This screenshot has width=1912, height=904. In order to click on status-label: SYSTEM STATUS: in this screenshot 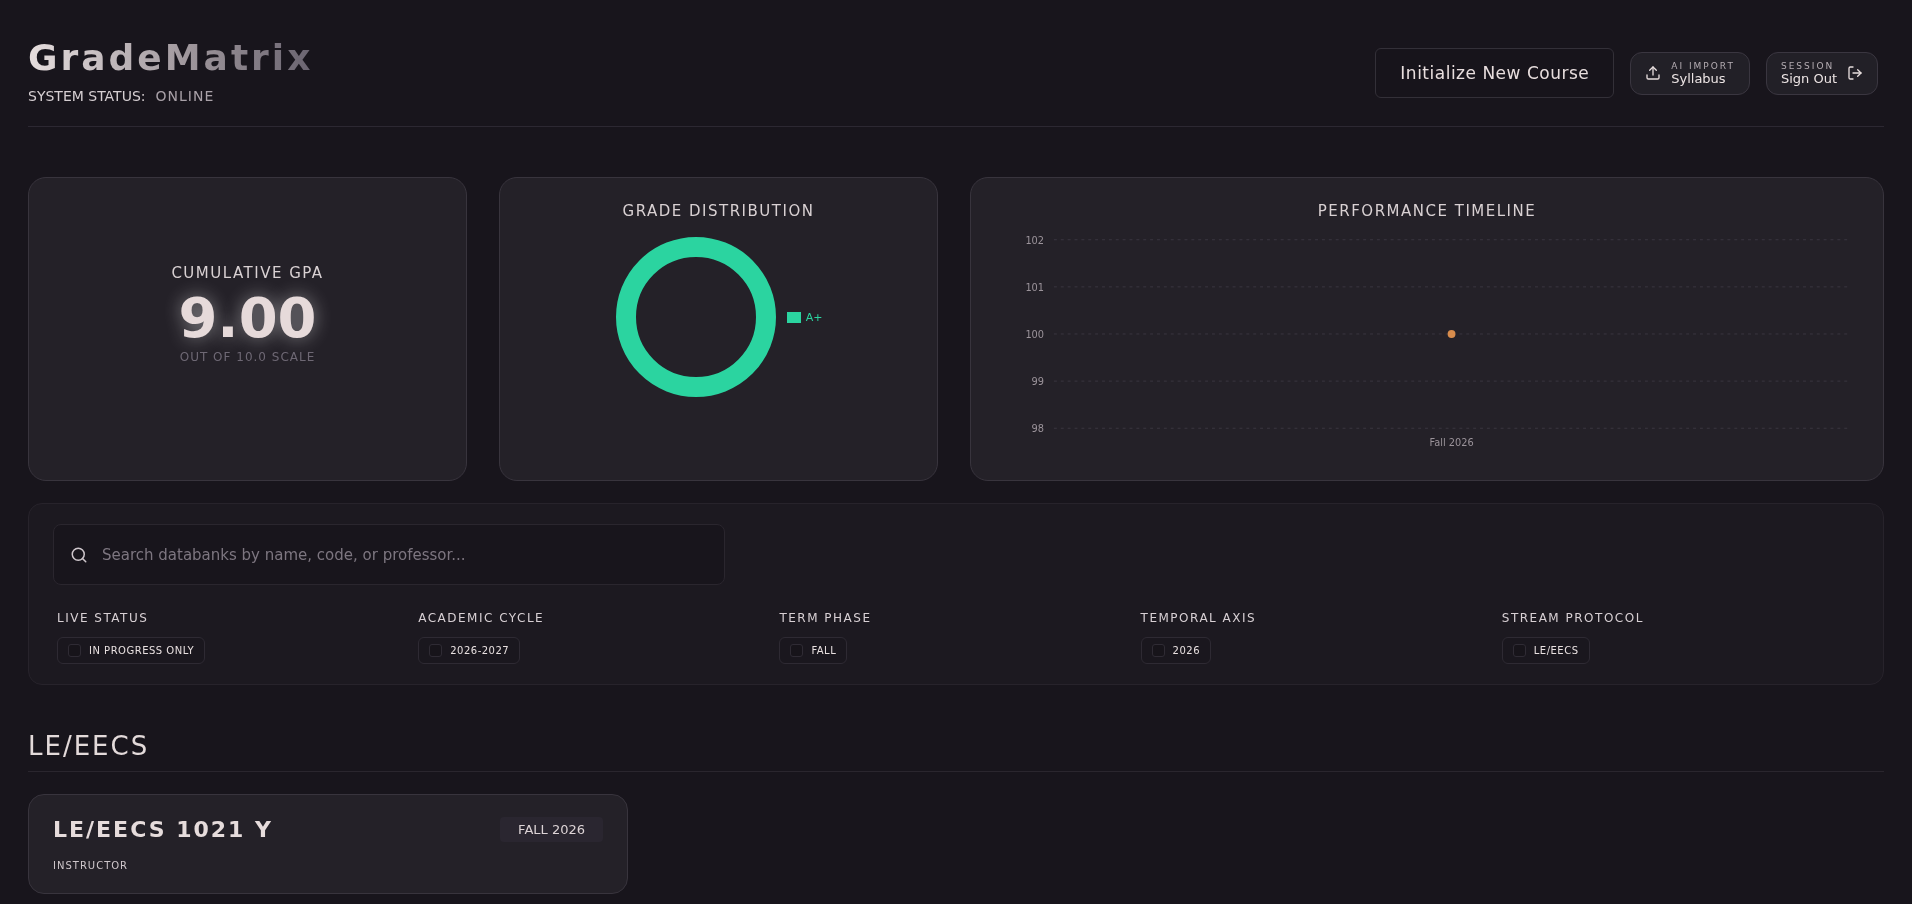, I will do `click(87, 96)`.